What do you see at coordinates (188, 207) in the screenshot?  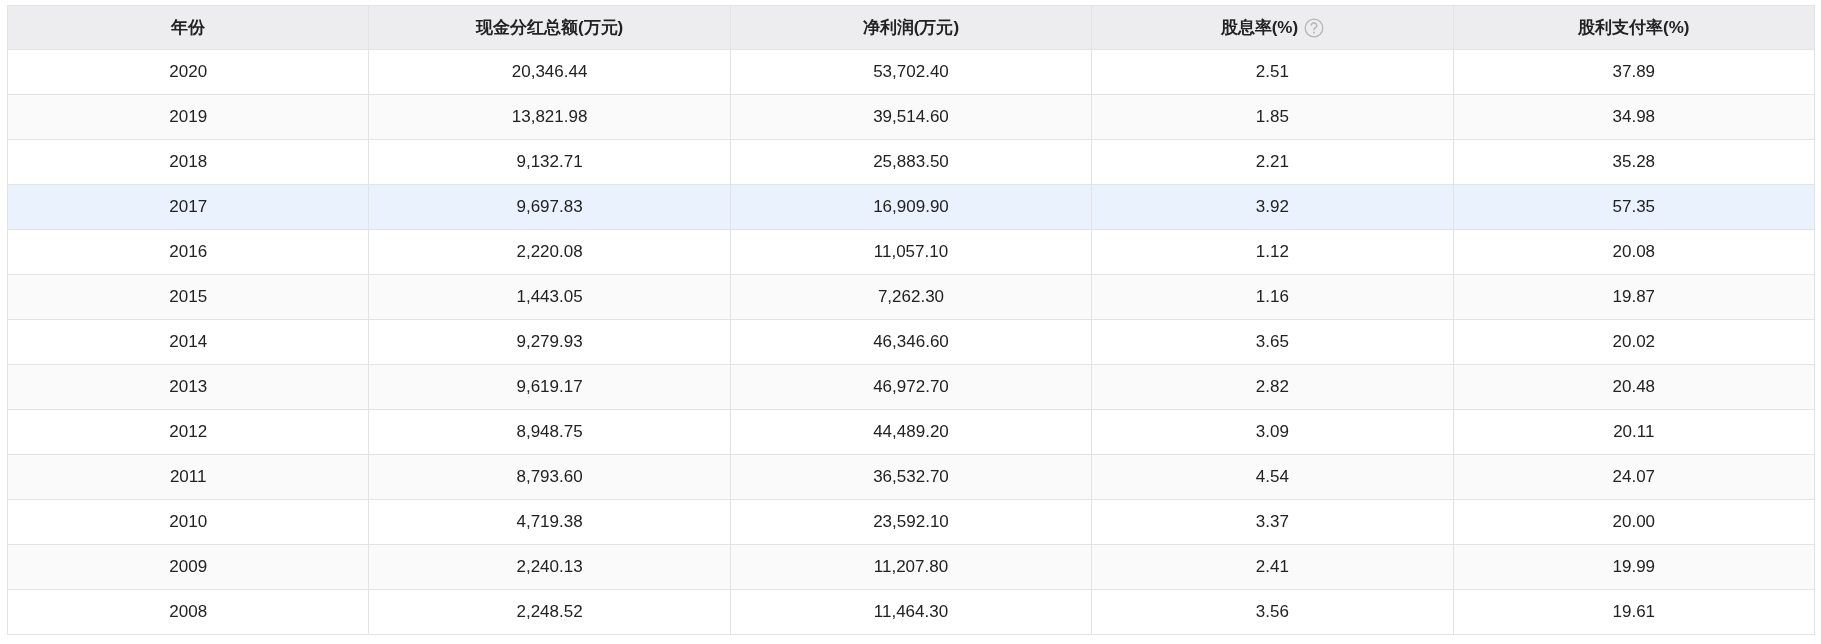 I see `table-cell: 2017` at bounding box center [188, 207].